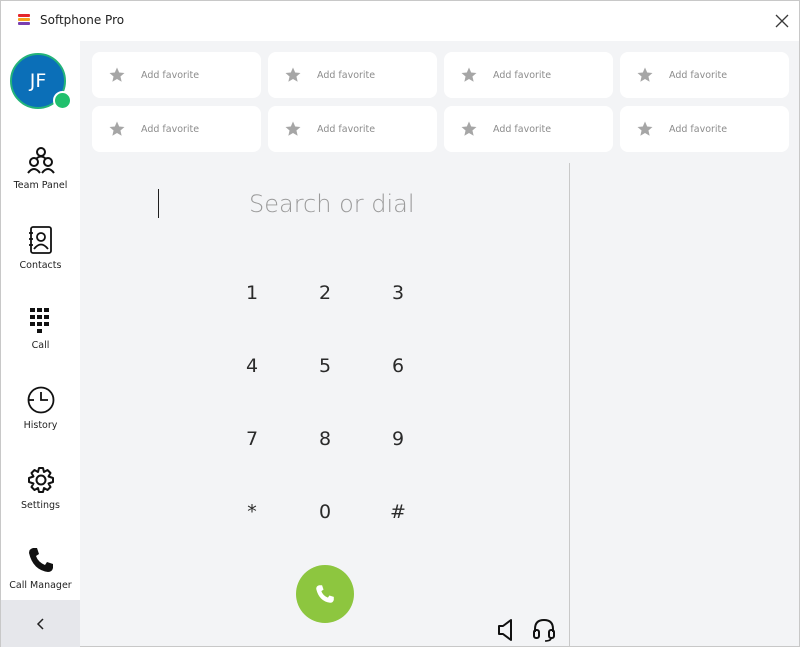  I want to click on close-button, so click(782, 21).